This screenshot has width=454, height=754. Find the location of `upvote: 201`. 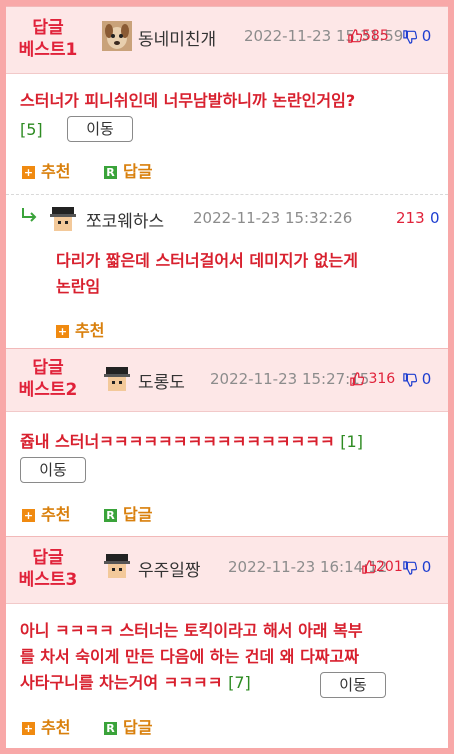

upvote: 201 is located at coordinates (382, 567).